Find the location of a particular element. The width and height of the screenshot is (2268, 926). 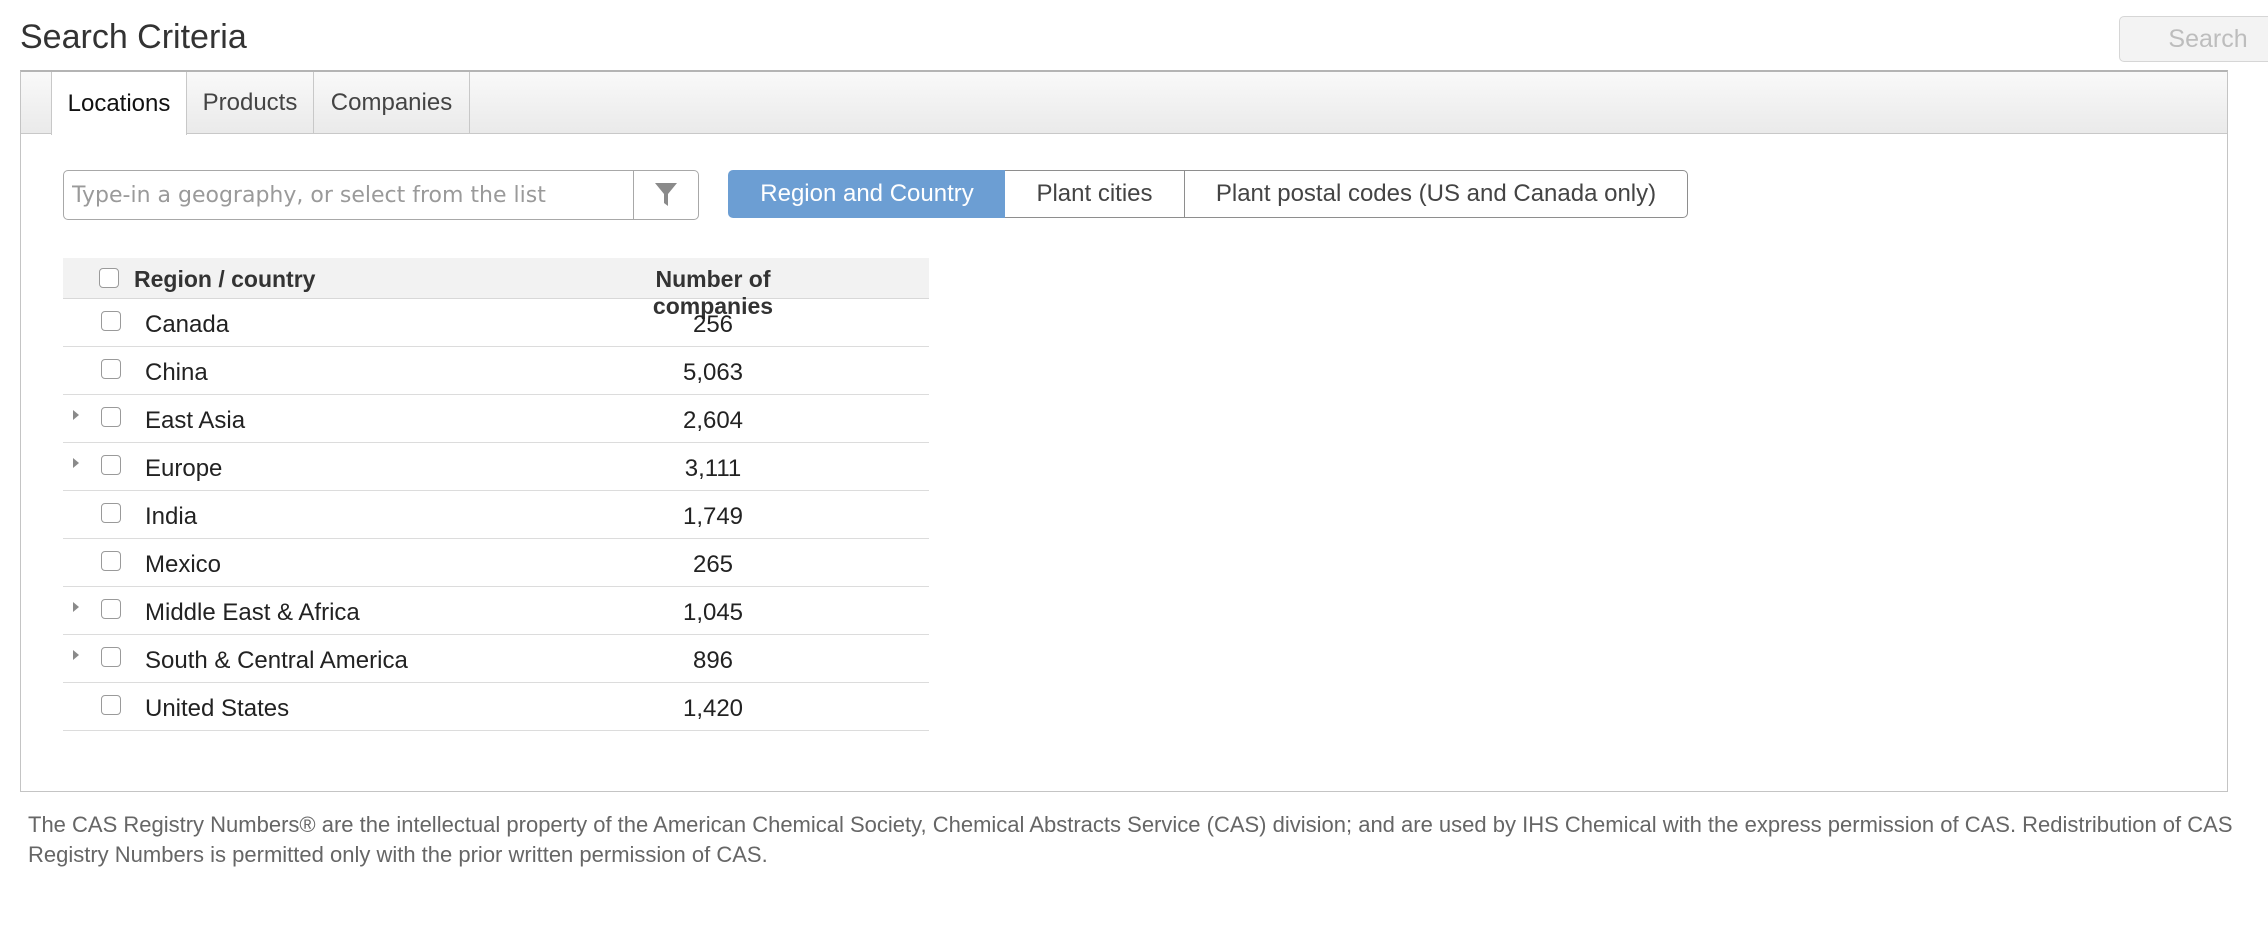

geography-search-input is located at coordinates (349, 195).